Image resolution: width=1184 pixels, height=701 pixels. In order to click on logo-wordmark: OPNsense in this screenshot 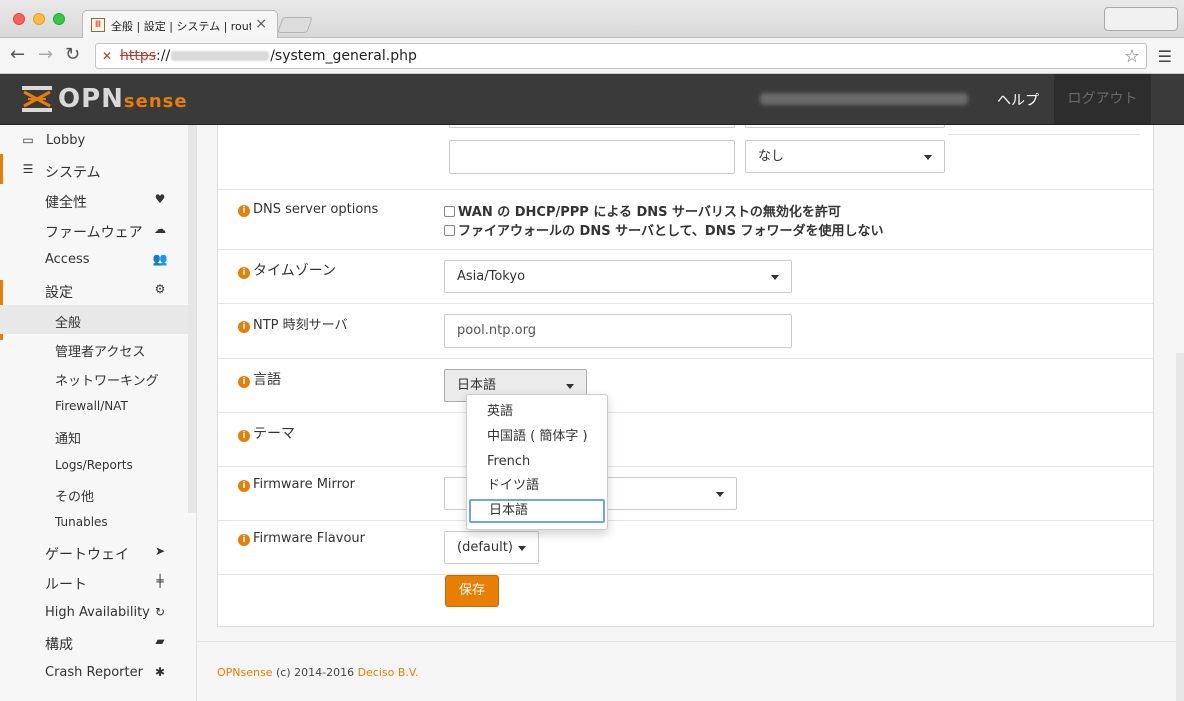, I will do `click(123, 99)`.